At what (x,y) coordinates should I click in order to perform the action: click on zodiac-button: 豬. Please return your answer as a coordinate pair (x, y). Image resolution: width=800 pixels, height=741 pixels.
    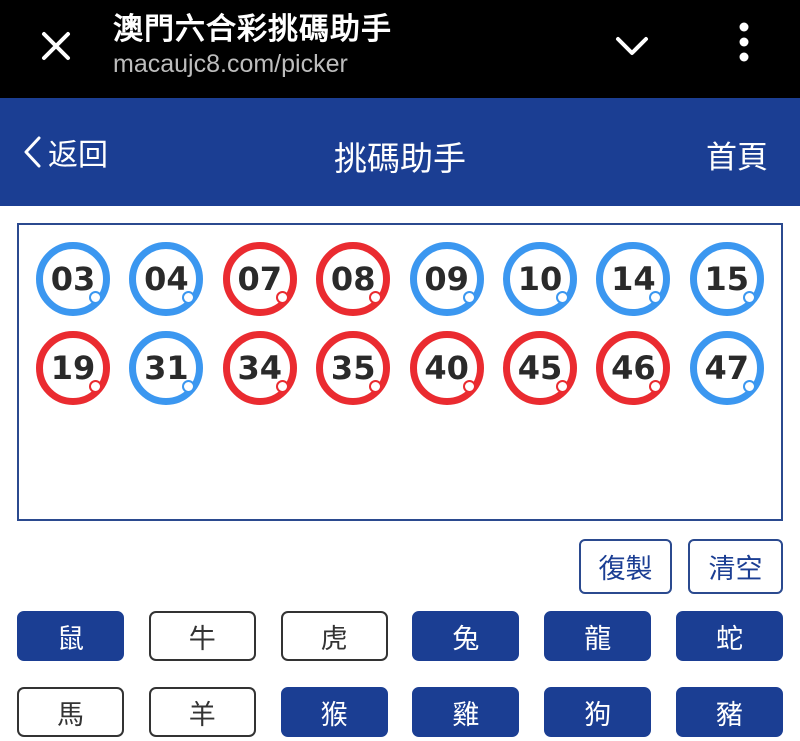
    Looking at the image, I should click on (729, 712).